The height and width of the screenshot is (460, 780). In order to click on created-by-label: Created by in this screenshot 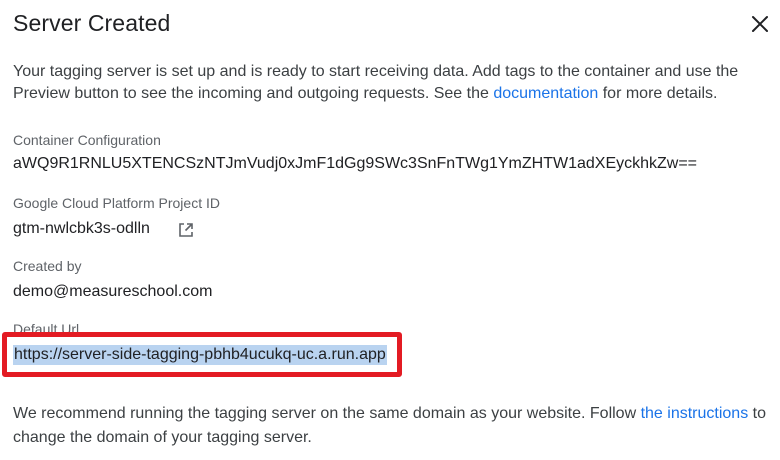, I will do `click(47, 266)`.